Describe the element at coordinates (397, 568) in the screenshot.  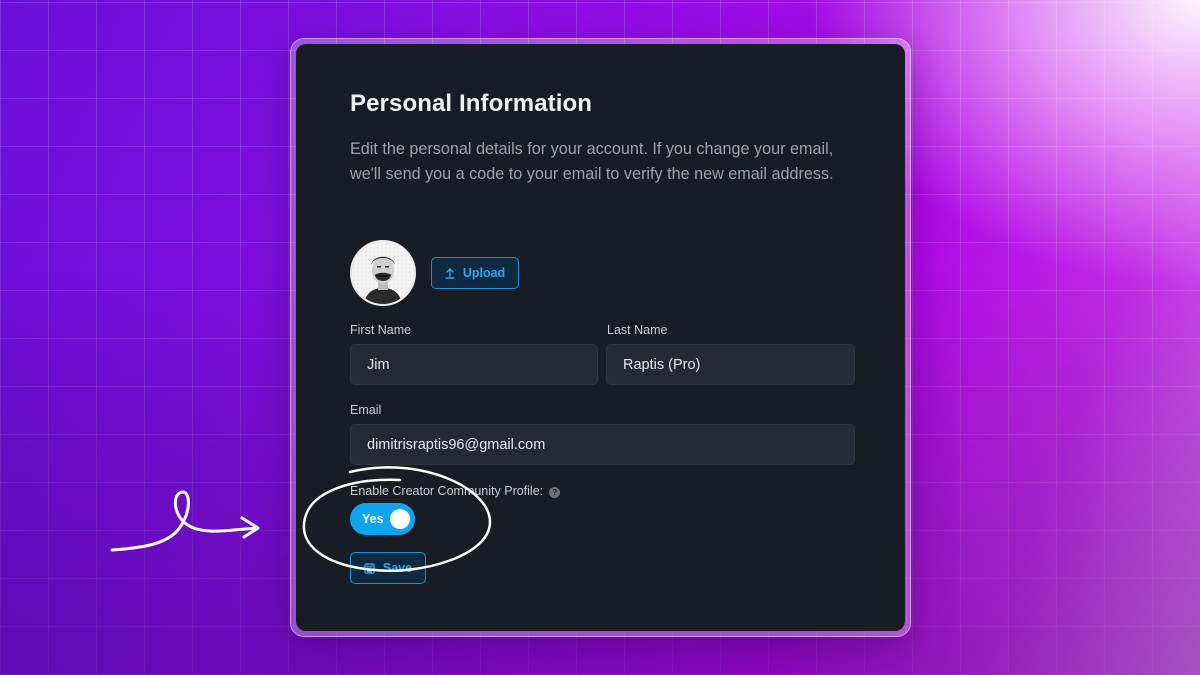
I see `save-button-label: Save` at that location.